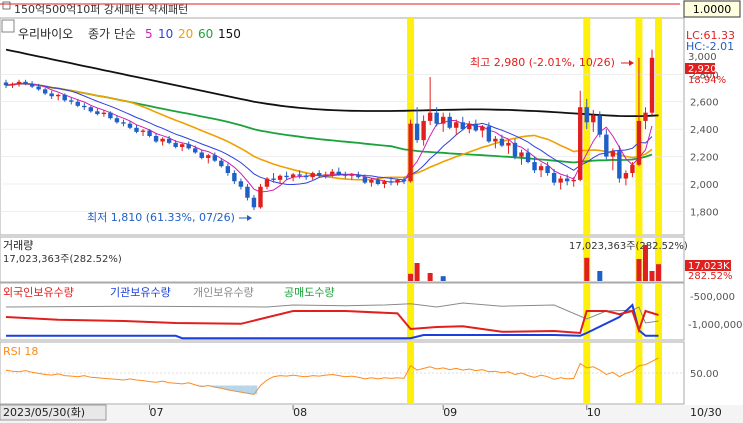 This screenshot has width=743, height=423. I want to click on flow-tick-1: -500,000, so click(712, 297).